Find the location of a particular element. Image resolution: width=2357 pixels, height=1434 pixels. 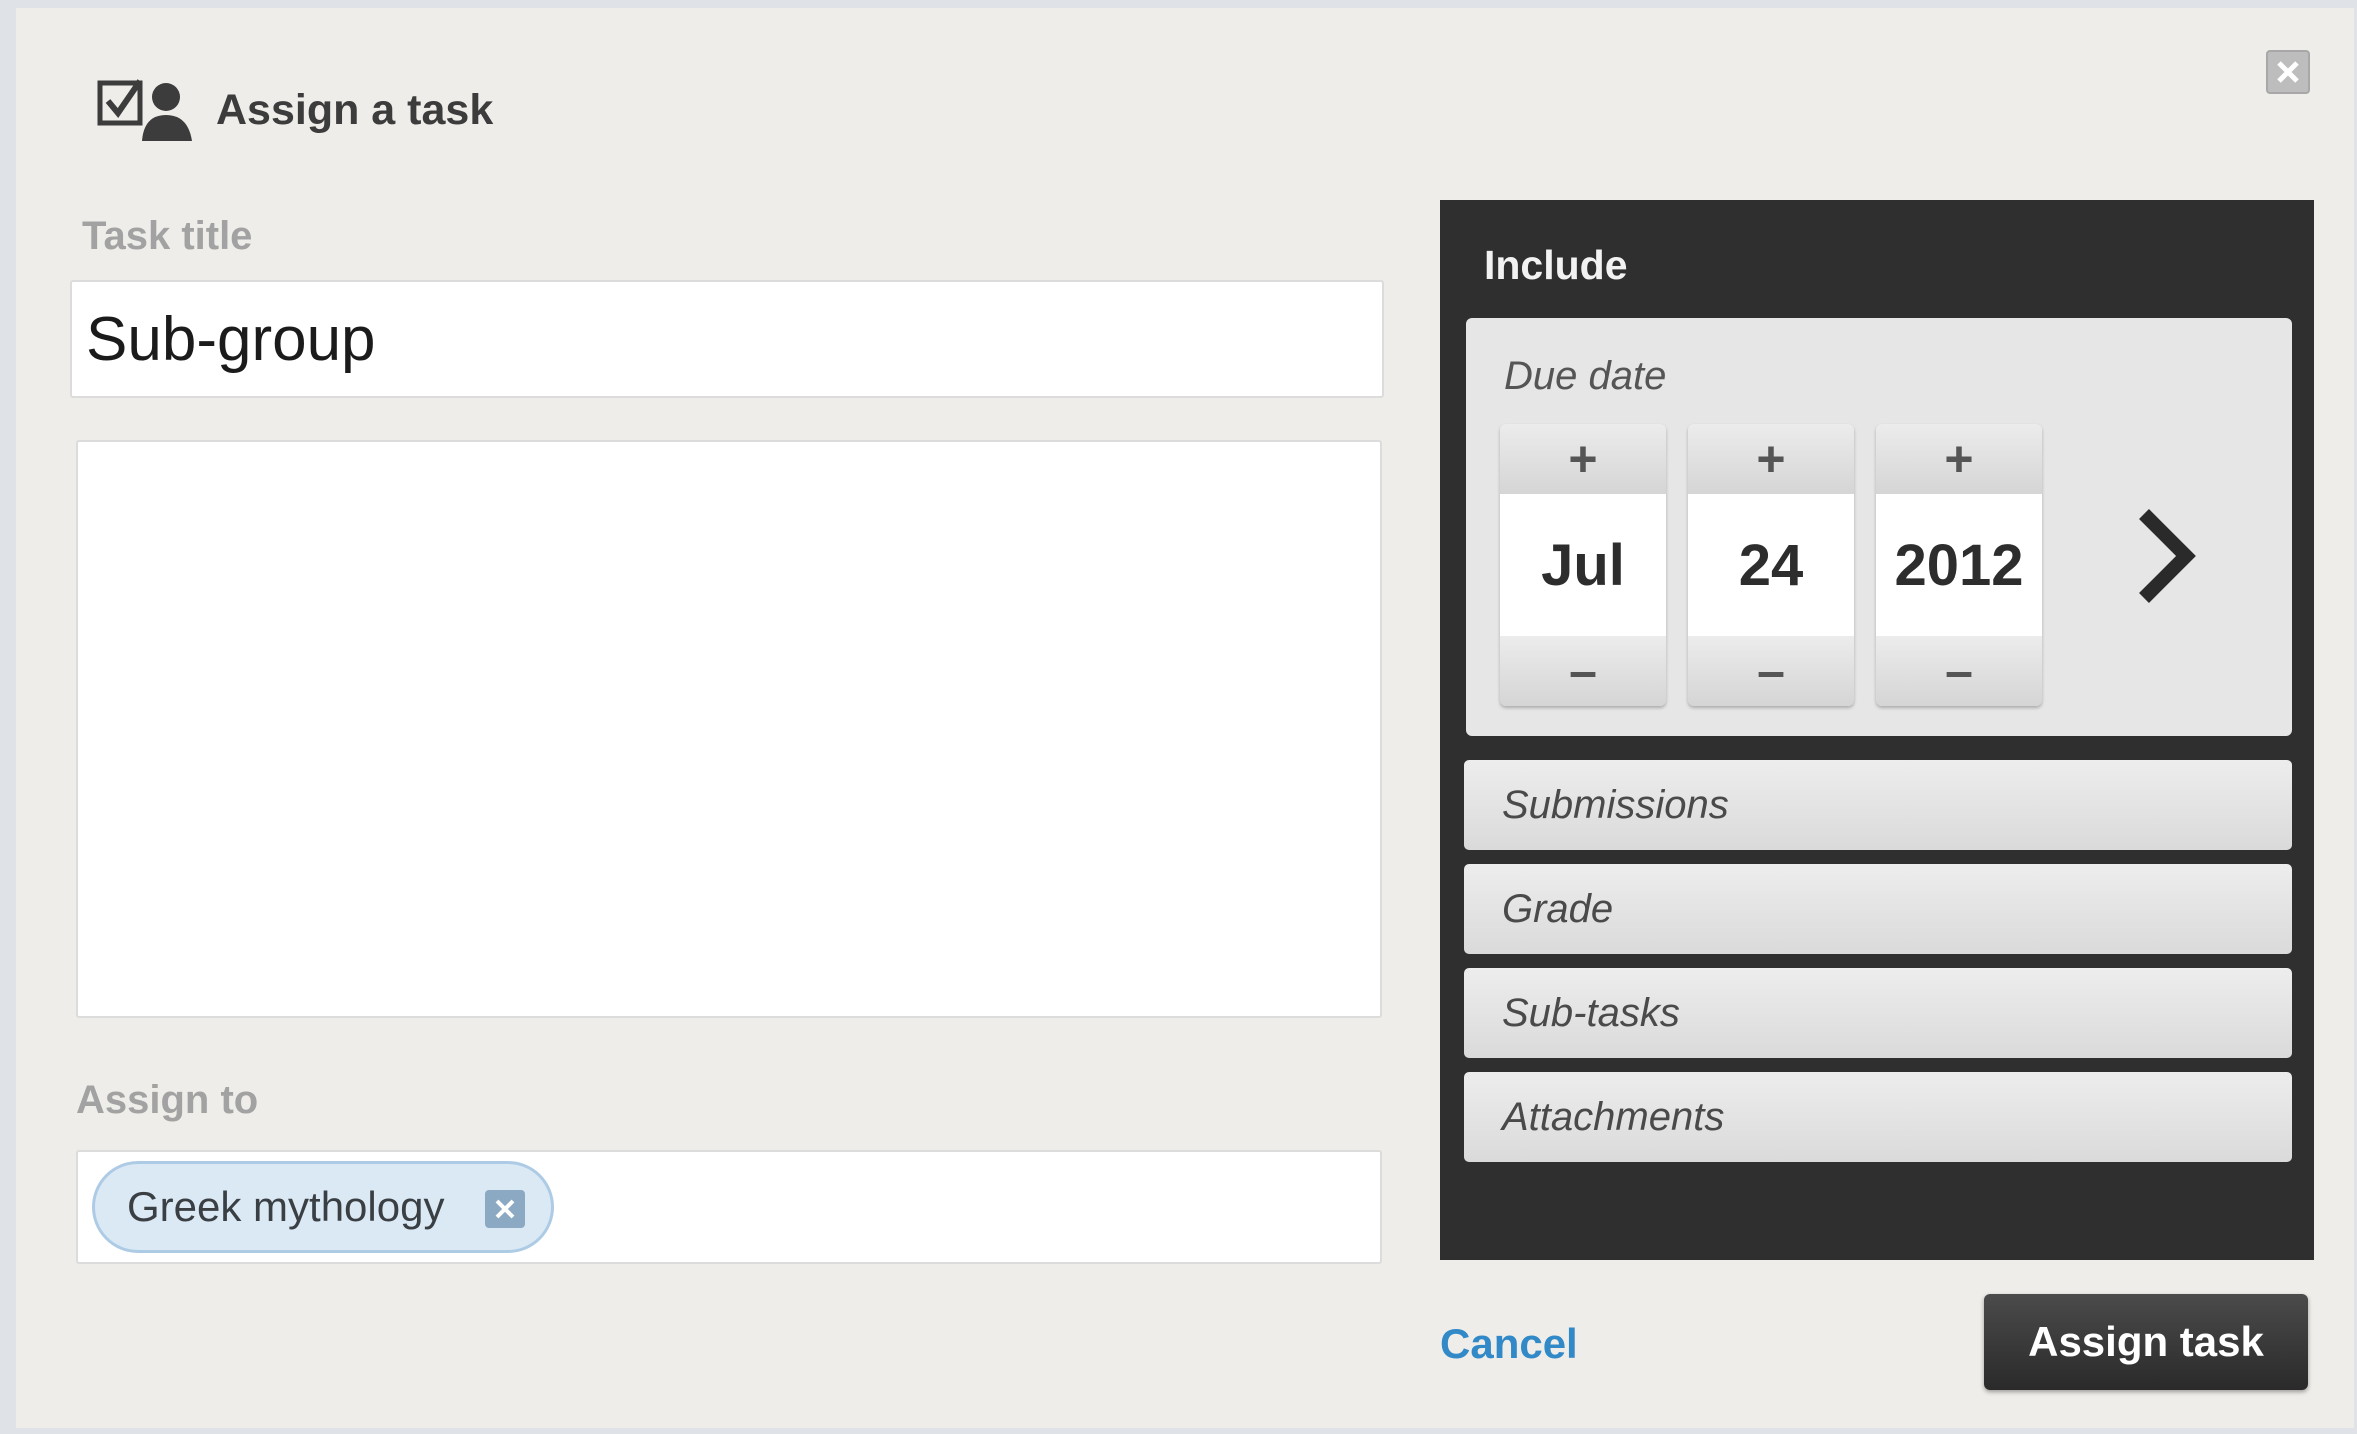

month-stepper: + Jul – is located at coordinates (1583, 565).